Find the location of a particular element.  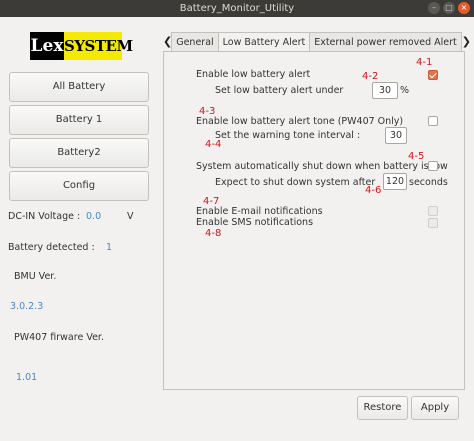

enable-alert-tone-checkbox is located at coordinates (433, 121).